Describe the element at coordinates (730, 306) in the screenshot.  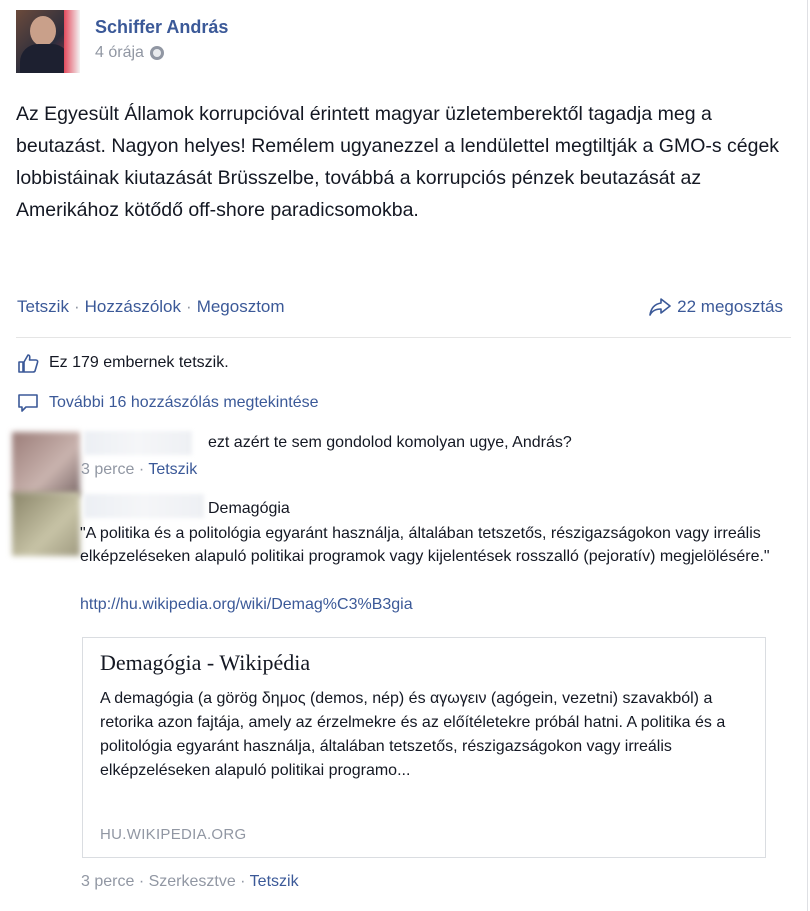
I see `shares-label: 22 megosztás` at that location.